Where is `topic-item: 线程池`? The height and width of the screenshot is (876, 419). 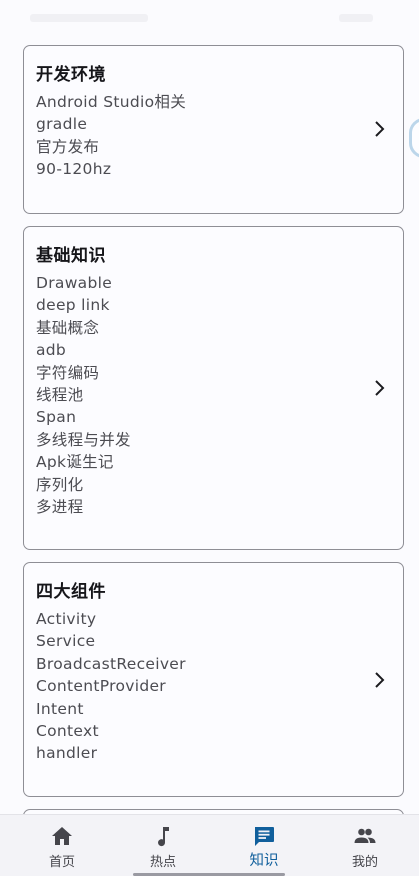 topic-item: 线程池 is located at coordinates (60, 394).